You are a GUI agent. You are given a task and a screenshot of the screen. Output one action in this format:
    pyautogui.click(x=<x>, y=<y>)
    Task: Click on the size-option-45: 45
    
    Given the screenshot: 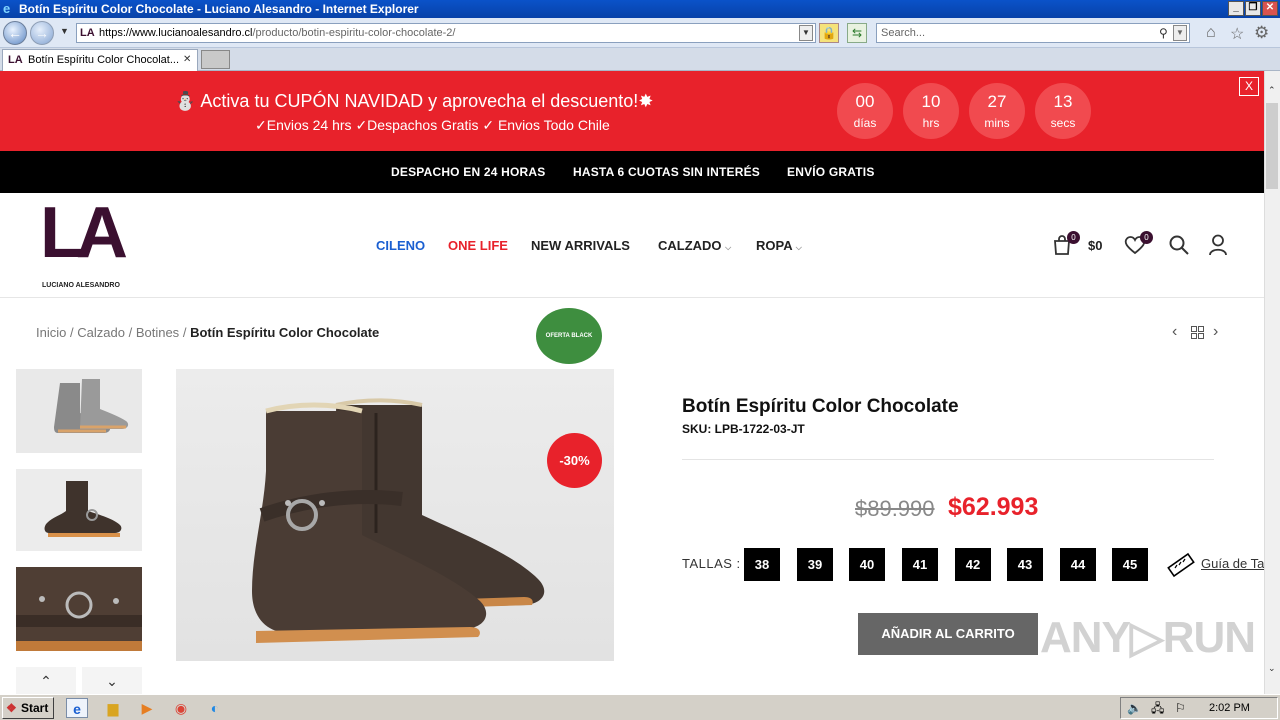 What is the action you would take?
    pyautogui.click(x=1130, y=564)
    